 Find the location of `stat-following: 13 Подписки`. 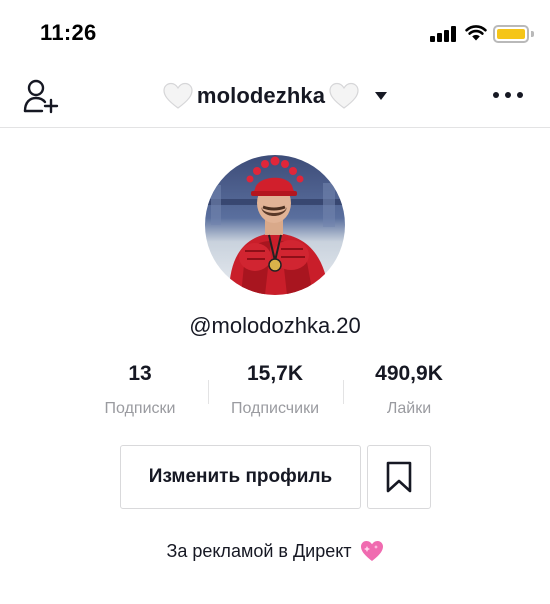

stat-following: 13 Подписки is located at coordinates (140, 390).